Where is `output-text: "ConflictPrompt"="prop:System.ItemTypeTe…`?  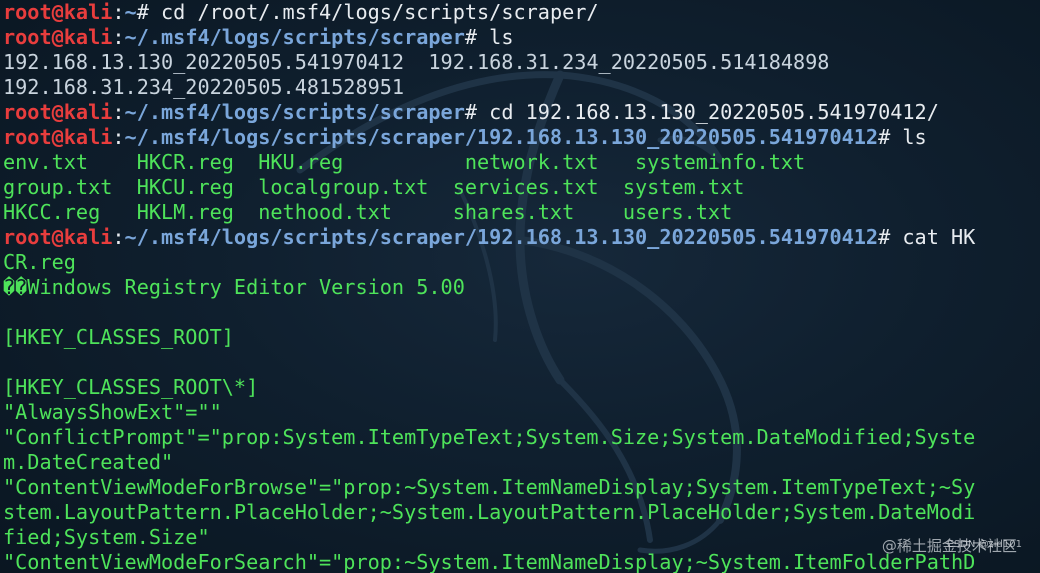 output-text: "ConflictPrompt"="prop:System.ItemTypeTe… is located at coordinates (489, 437).